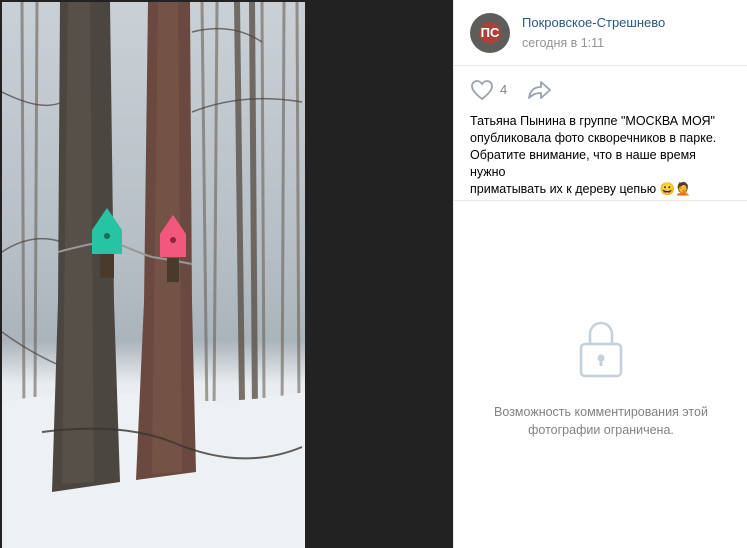 Image resolution: width=747 pixels, height=548 pixels. I want to click on lock-icon, so click(601, 351).